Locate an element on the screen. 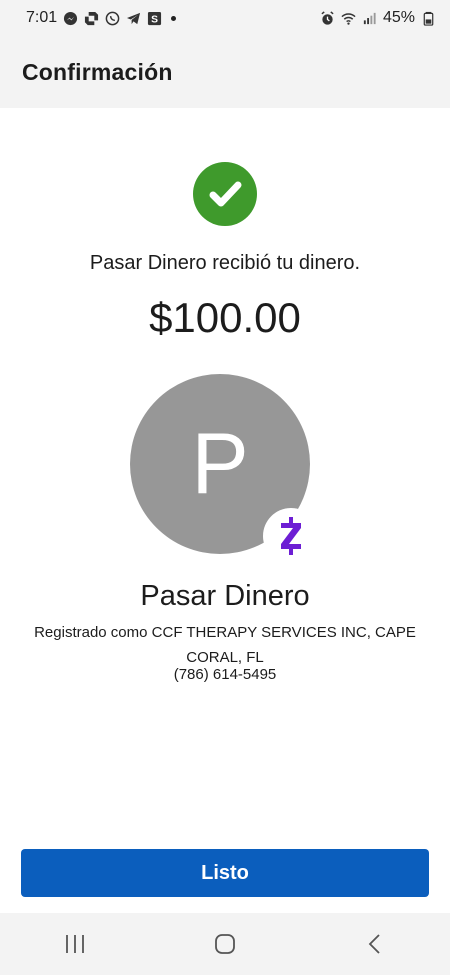 The width and height of the screenshot is (450, 975). done-button: Listo is located at coordinates (225, 873).